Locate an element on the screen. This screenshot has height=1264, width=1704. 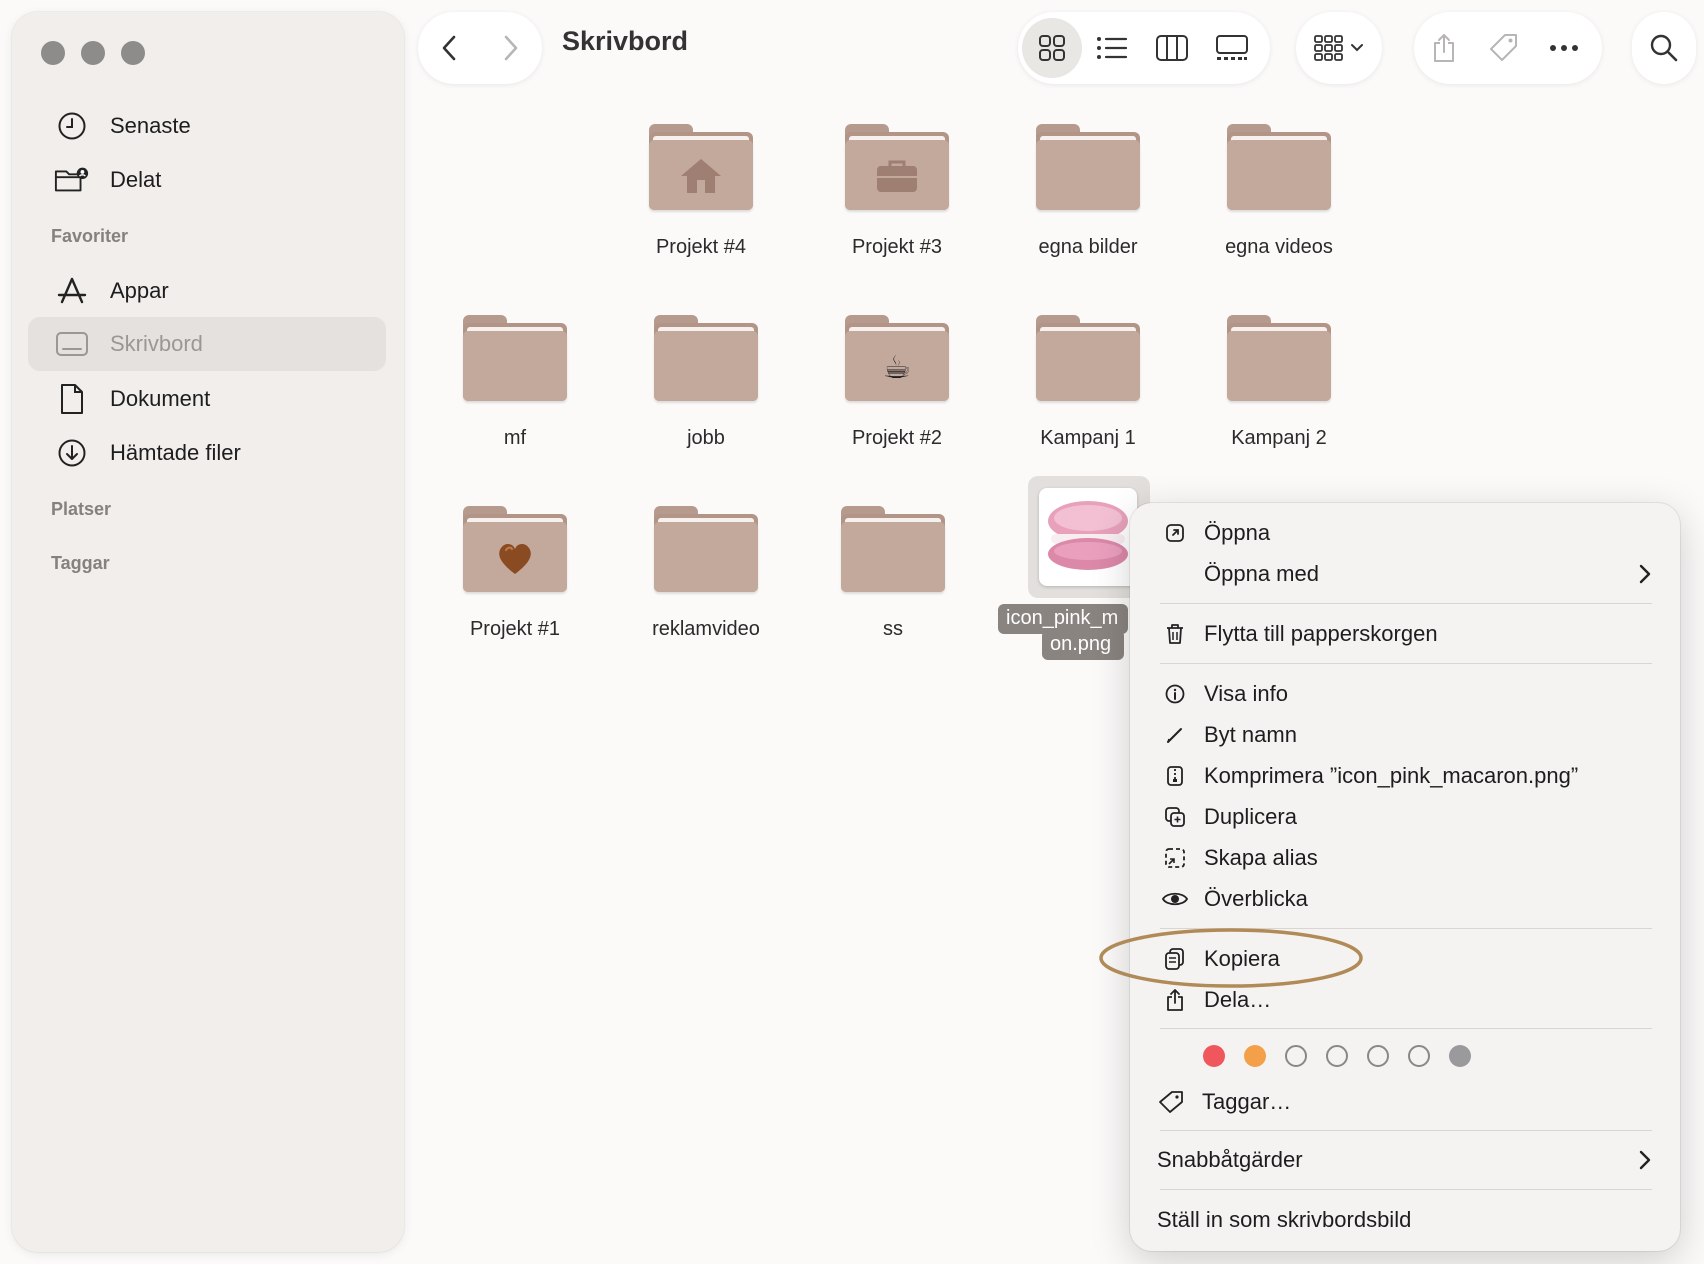
clock-icon is located at coordinates (72, 126).